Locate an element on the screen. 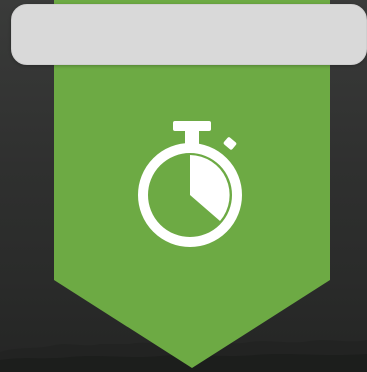 This screenshot has height=372, width=367. stopwatch-icon is located at coordinates (190, 184).